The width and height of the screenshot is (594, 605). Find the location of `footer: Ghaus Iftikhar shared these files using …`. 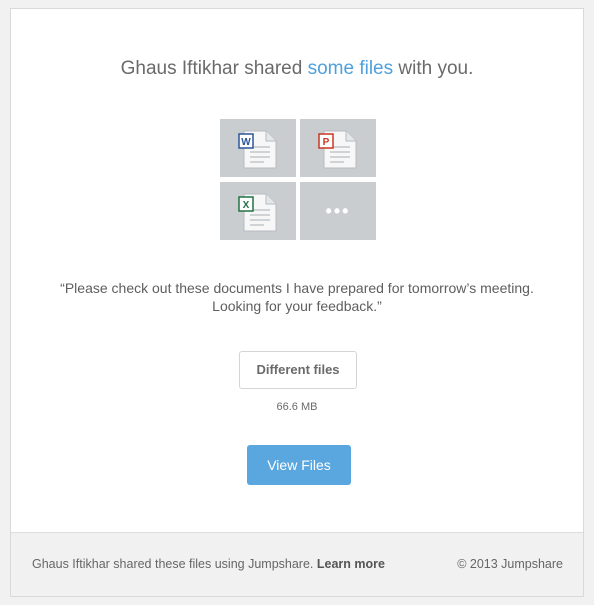

footer: Ghaus Iftikhar shared these files using … is located at coordinates (297, 564).